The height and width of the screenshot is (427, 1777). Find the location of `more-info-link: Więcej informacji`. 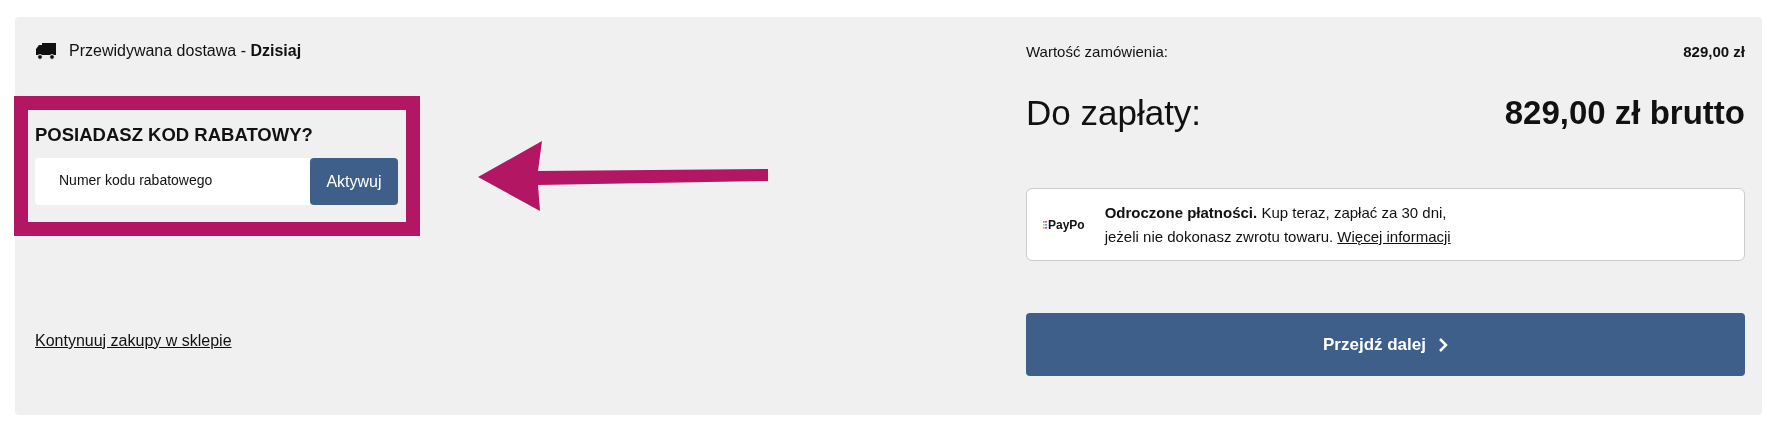

more-info-link: Więcej informacji is located at coordinates (1394, 236).